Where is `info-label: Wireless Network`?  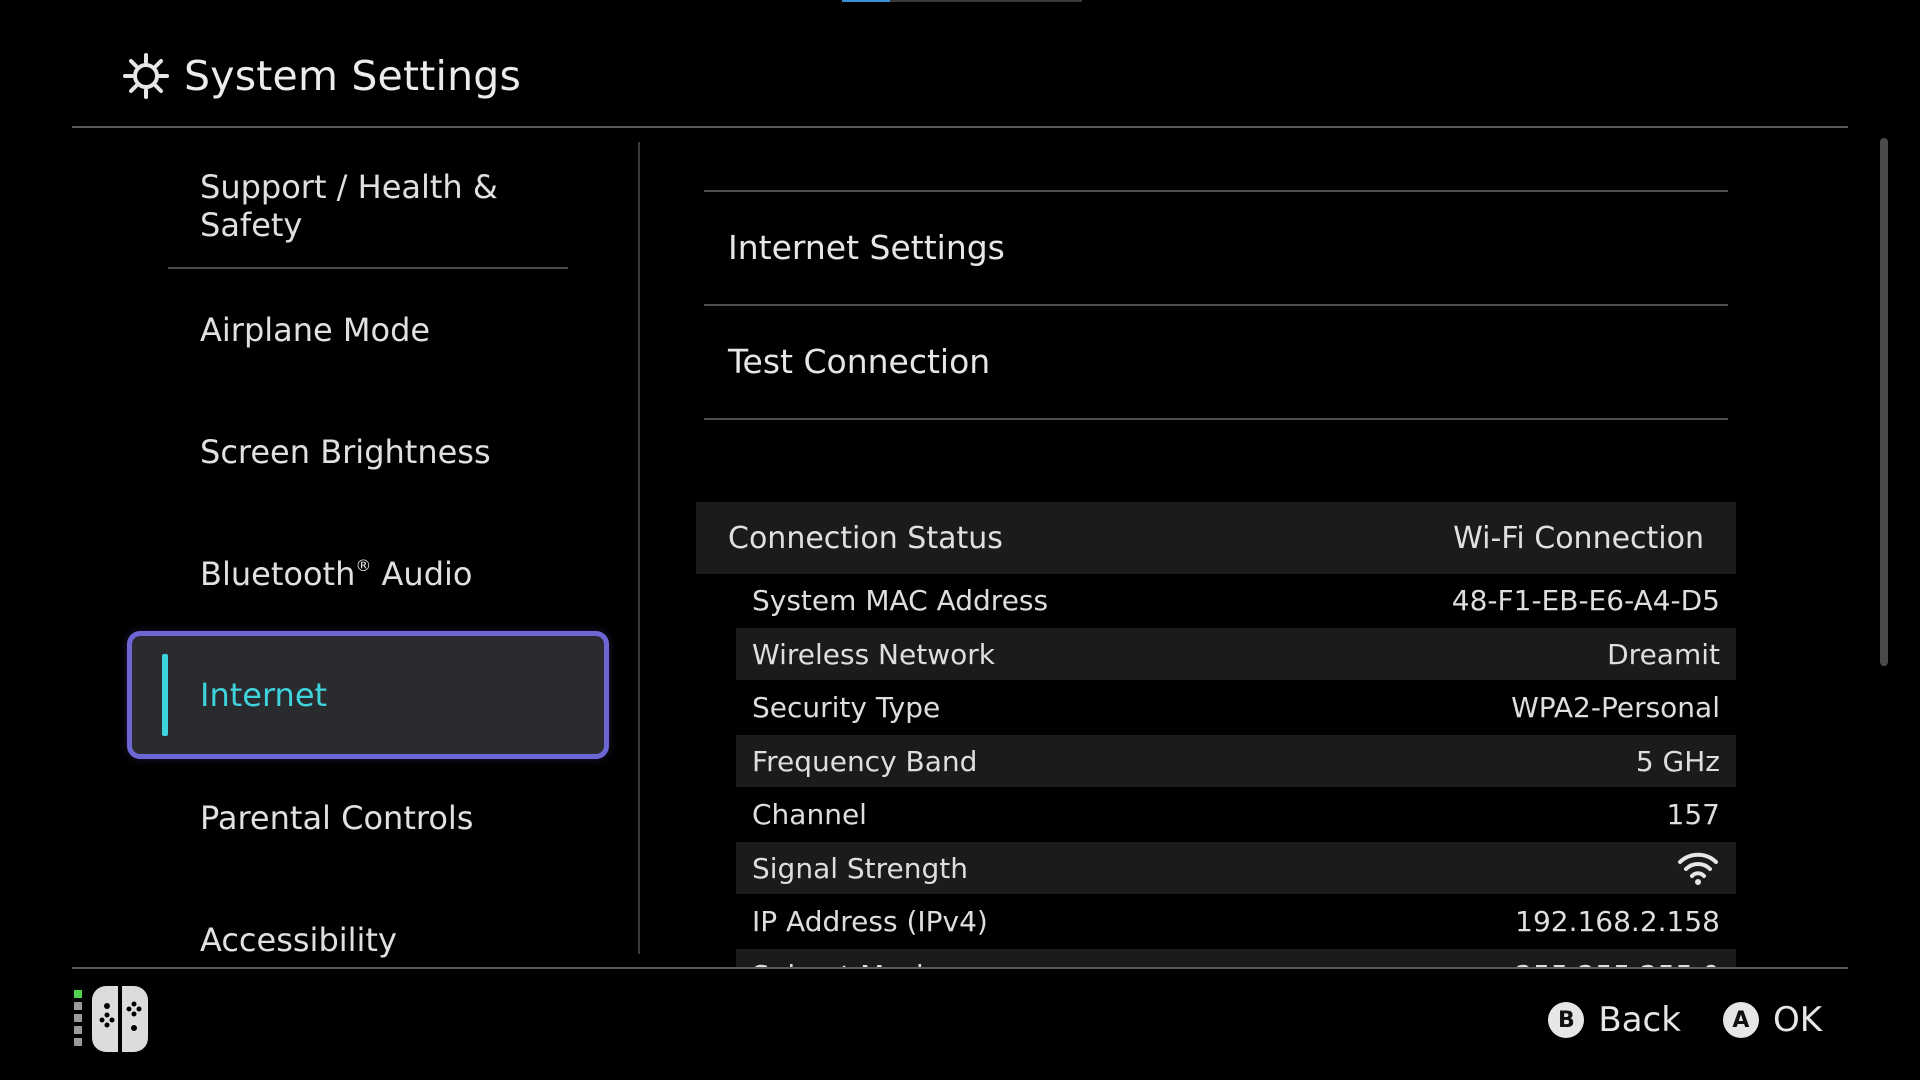 info-label: Wireless Network is located at coordinates (873, 654).